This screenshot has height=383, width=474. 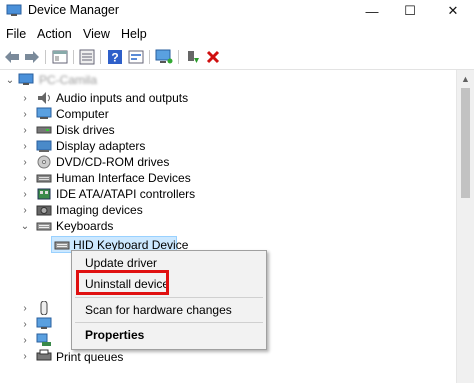 What do you see at coordinates (44, 178) in the screenshot?
I see `hid-icon` at bounding box center [44, 178].